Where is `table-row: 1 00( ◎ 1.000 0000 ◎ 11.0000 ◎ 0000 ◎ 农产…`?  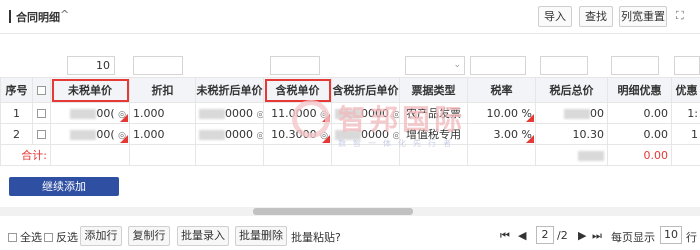 table-row: 1 00( ◎ 1.000 0000 ◎ 11.0000 ◎ 0000 ◎ 农产… is located at coordinates (350, 113).